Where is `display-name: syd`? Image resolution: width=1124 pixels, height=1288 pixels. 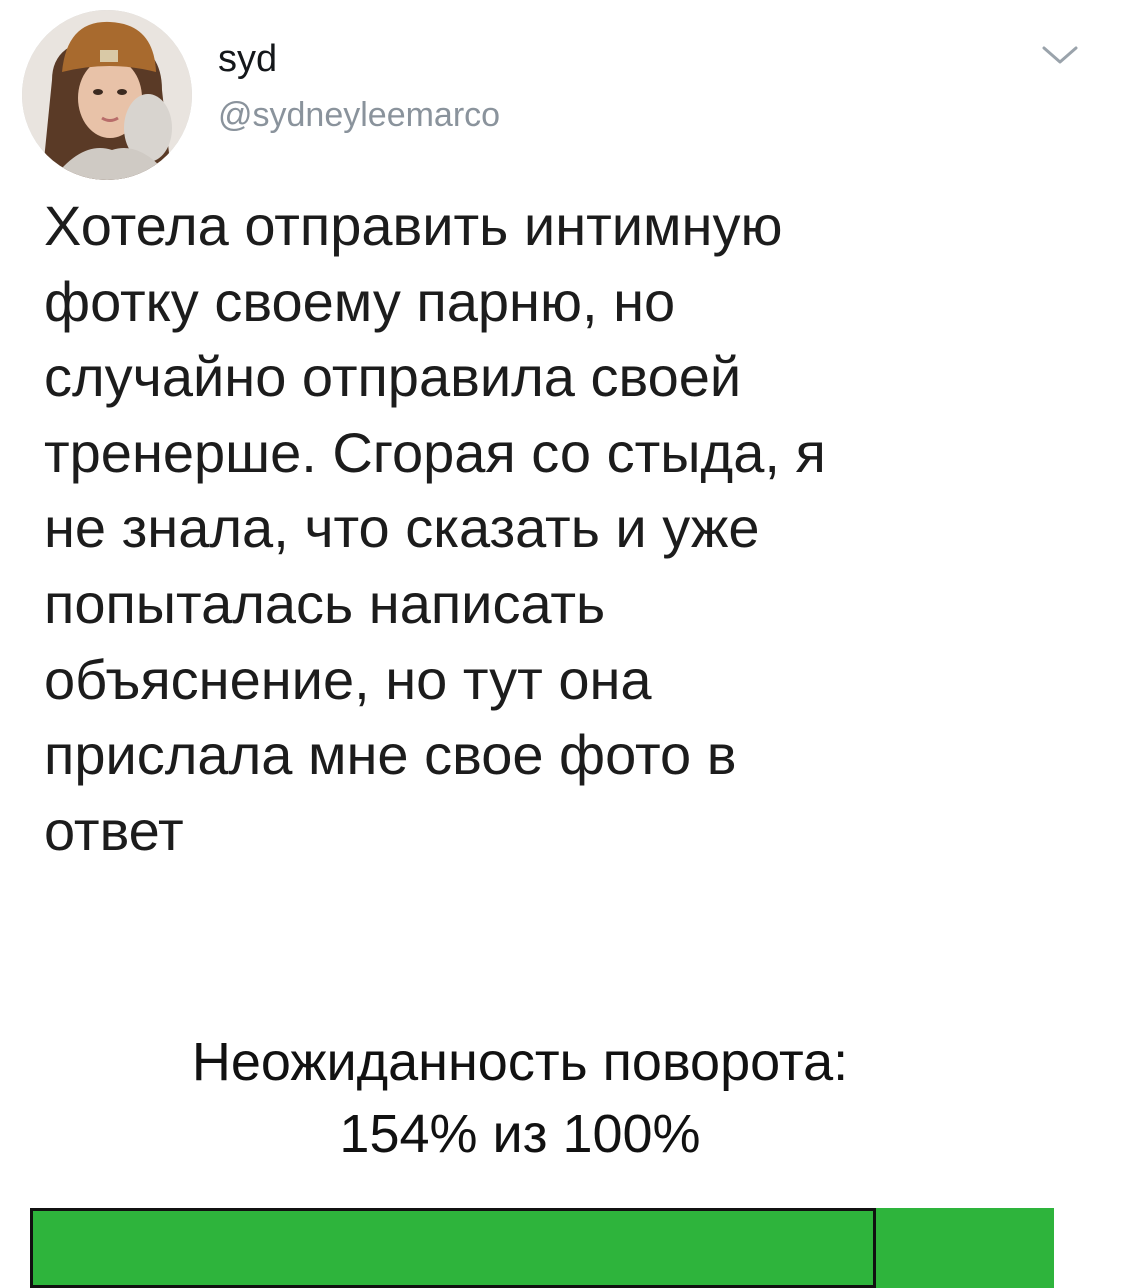 display-name: syd is located at coordinates (247, 59).